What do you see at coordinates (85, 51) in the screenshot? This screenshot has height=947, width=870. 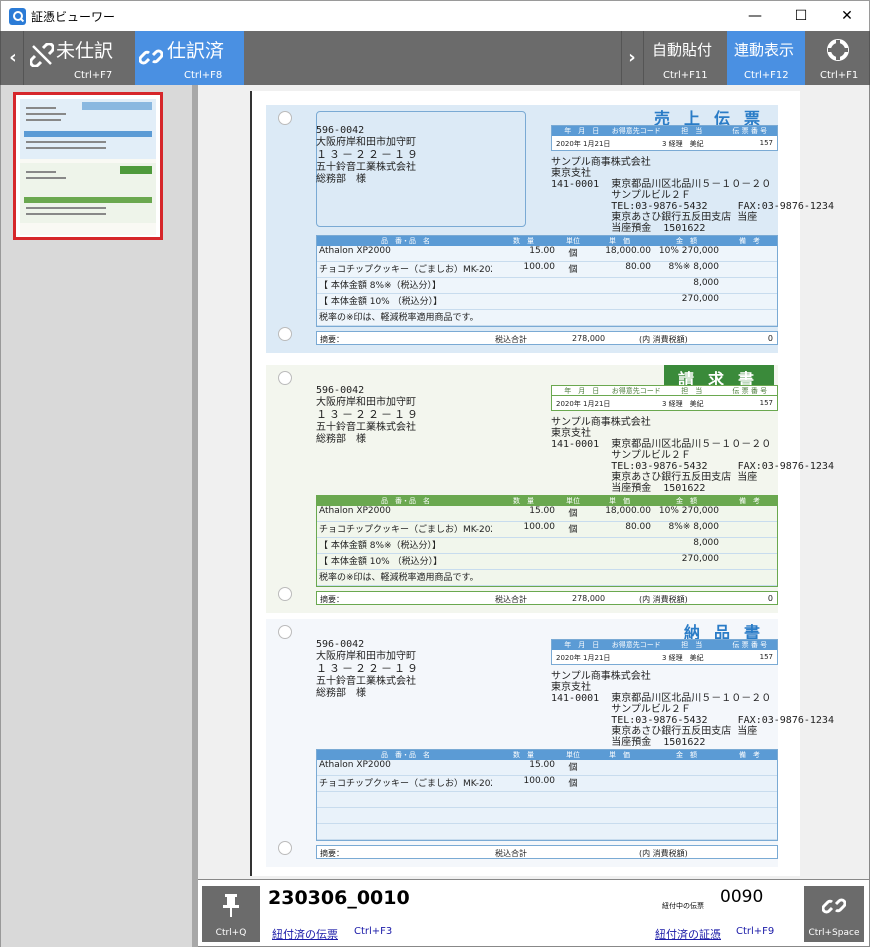 I see `unjournaled-label: 未仕訳` at bounding box center [85, 51].